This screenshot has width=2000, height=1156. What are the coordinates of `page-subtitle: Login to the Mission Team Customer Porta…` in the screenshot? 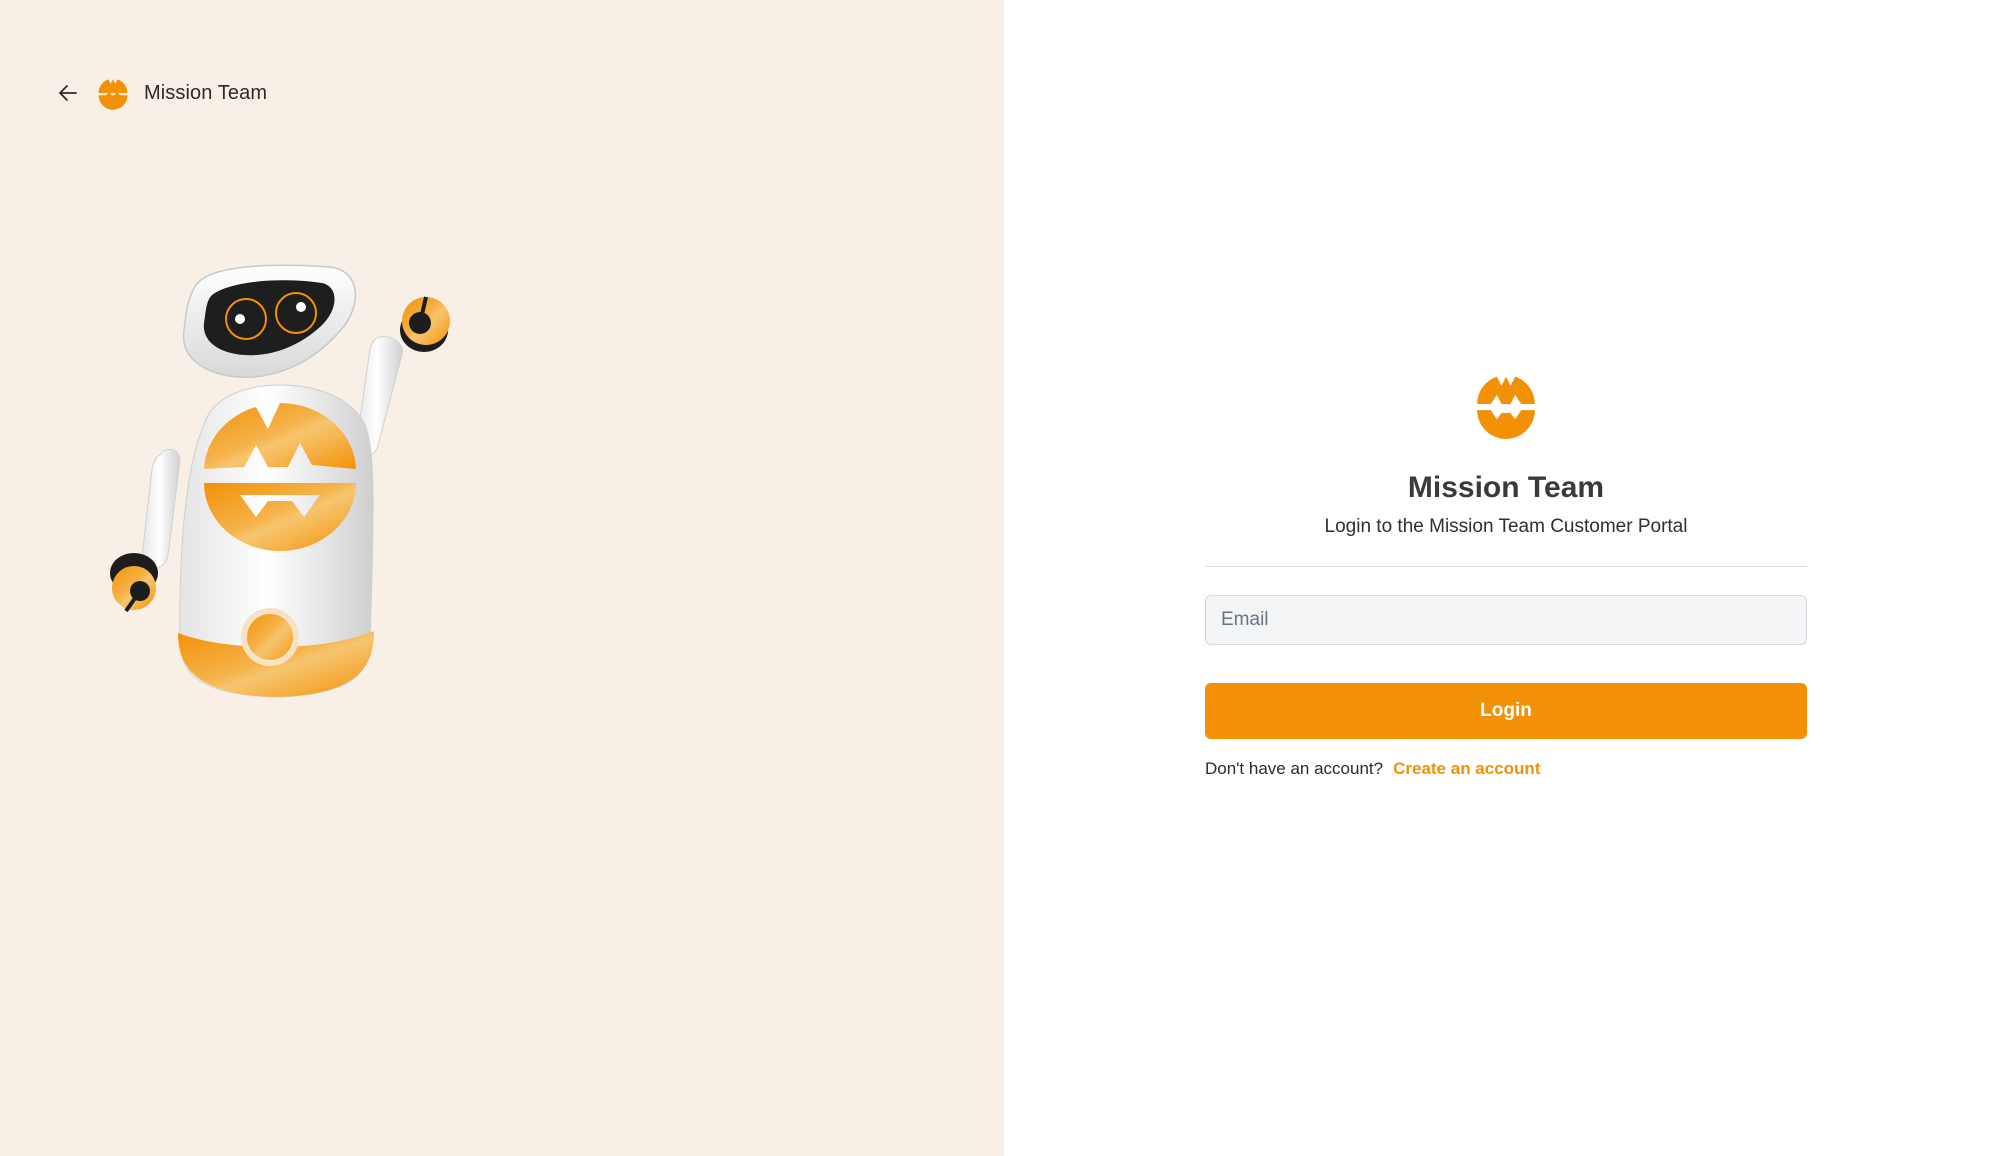 It's located at (1506, 526).